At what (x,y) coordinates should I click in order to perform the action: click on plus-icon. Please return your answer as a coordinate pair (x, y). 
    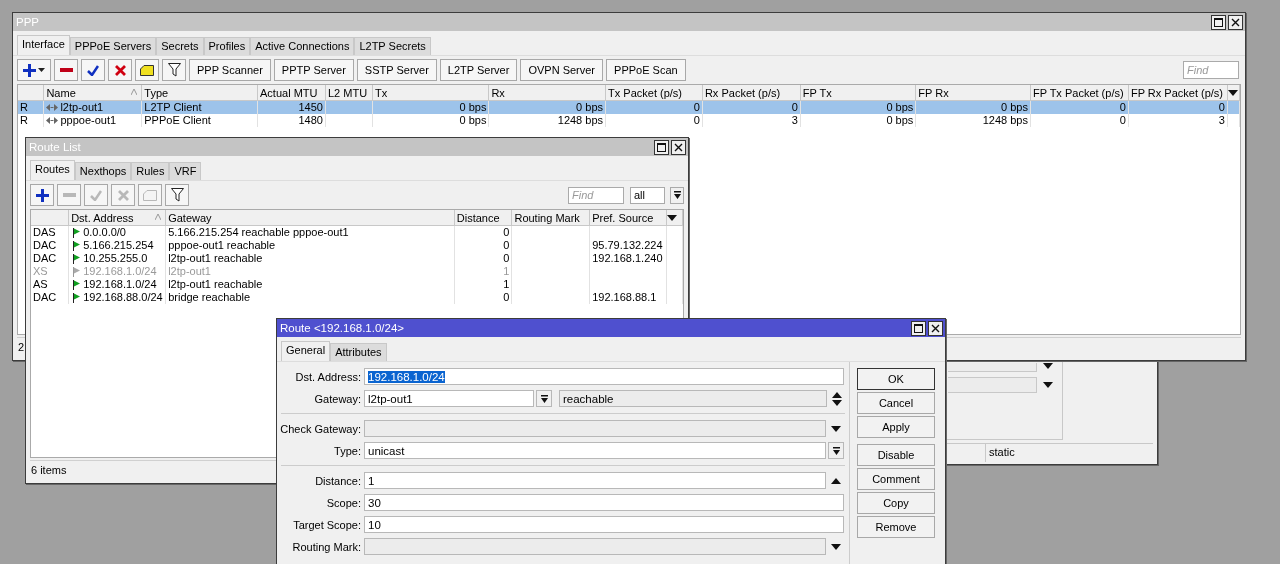
    Looking at the image, I should click on (42, 195).